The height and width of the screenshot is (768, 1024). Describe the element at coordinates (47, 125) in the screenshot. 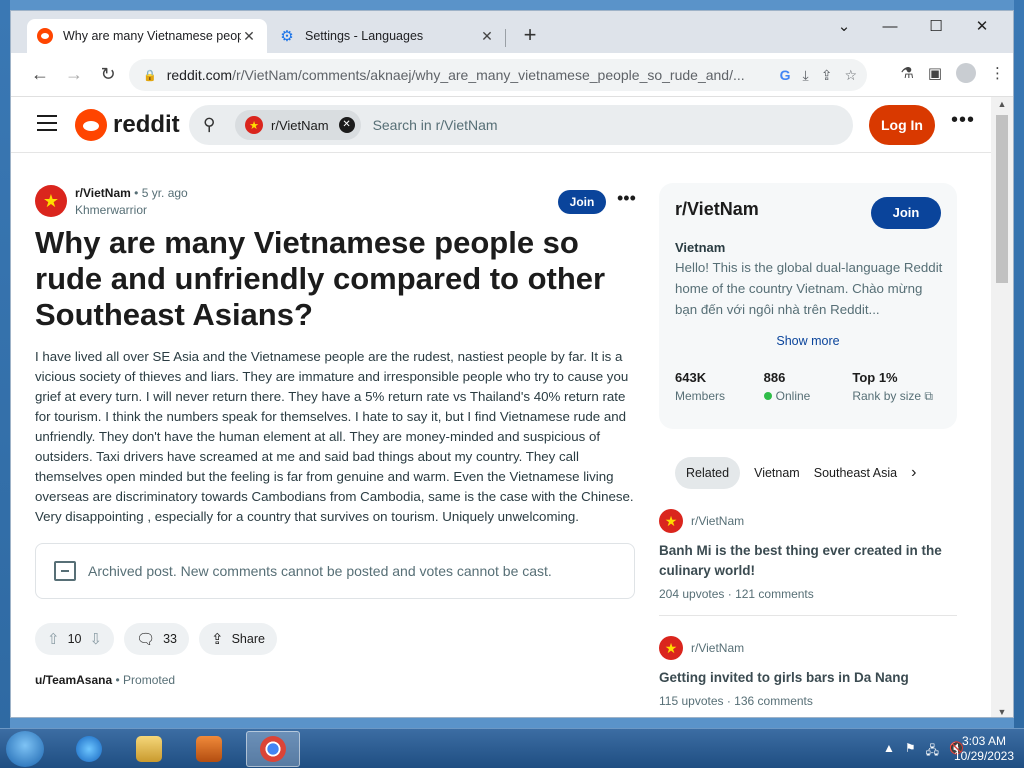

I see `hamburger-menu-icon` at that location.